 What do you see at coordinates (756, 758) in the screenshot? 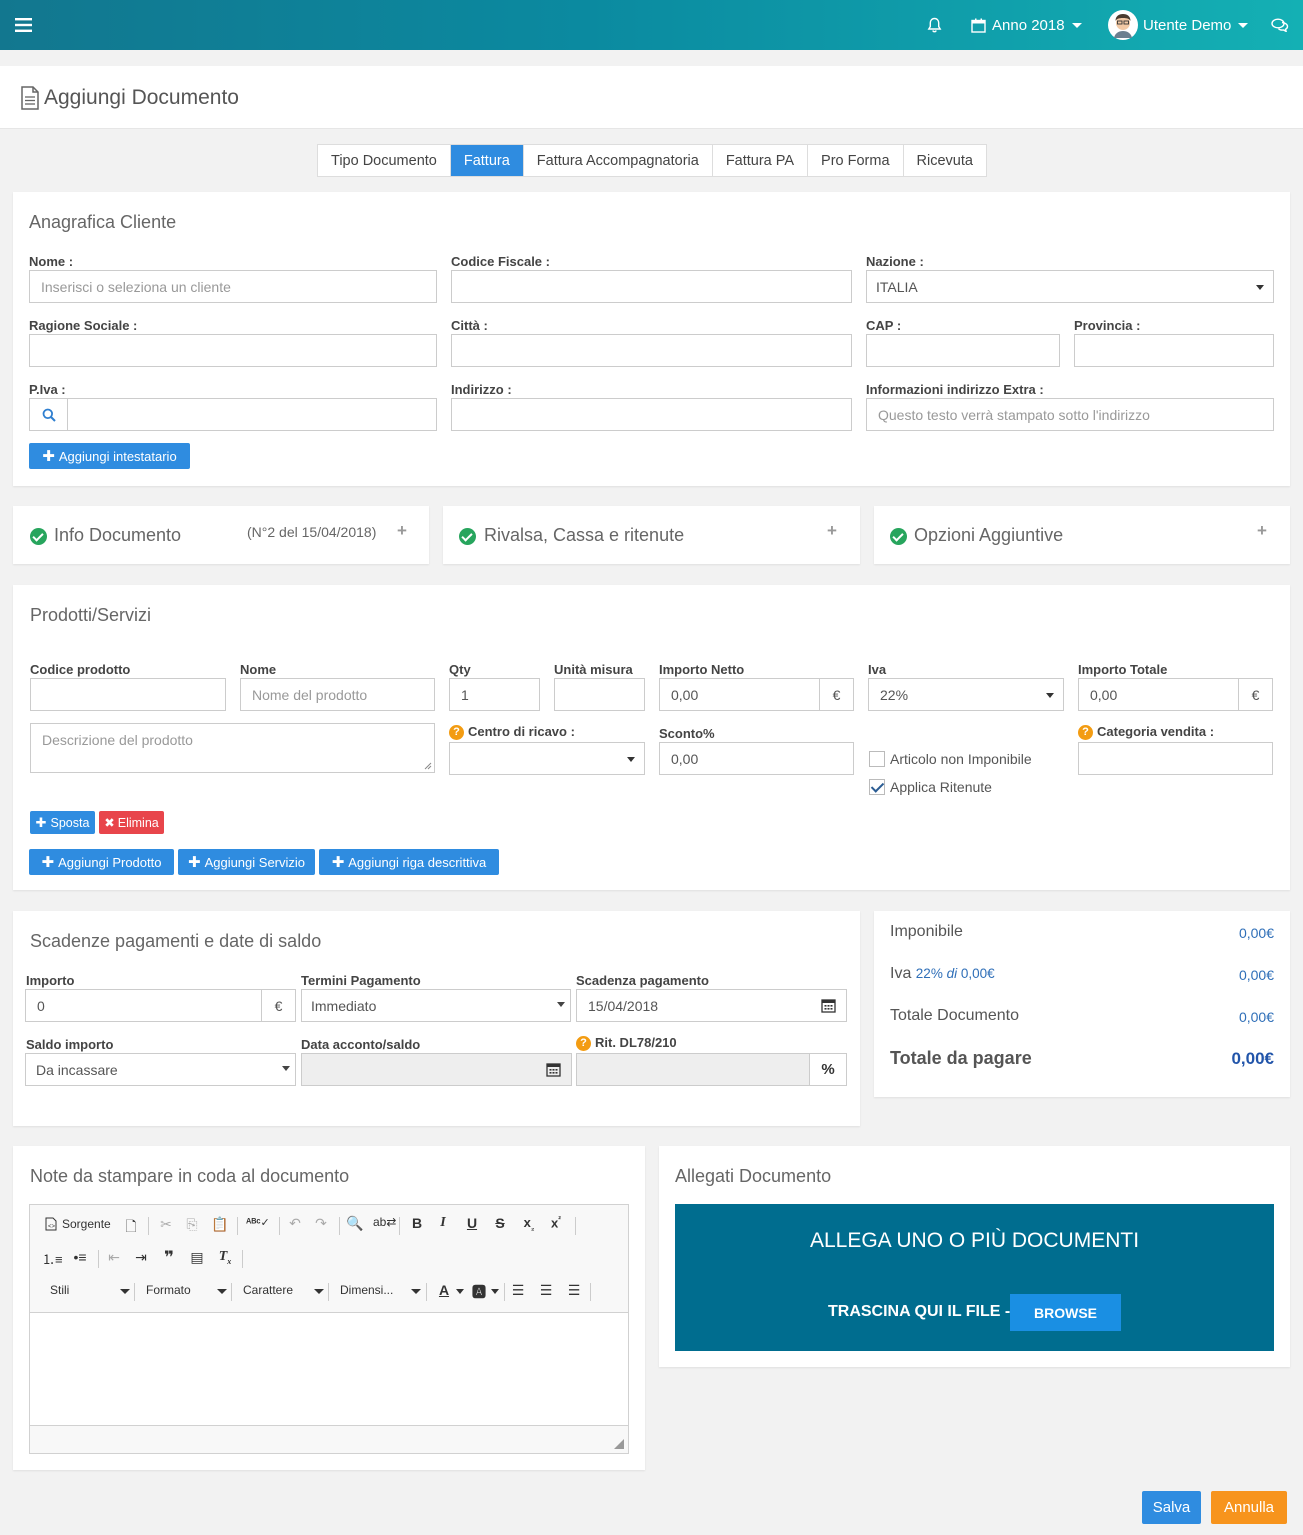
I see `sconto-input: 0,00` at bounding box center [756, 758].